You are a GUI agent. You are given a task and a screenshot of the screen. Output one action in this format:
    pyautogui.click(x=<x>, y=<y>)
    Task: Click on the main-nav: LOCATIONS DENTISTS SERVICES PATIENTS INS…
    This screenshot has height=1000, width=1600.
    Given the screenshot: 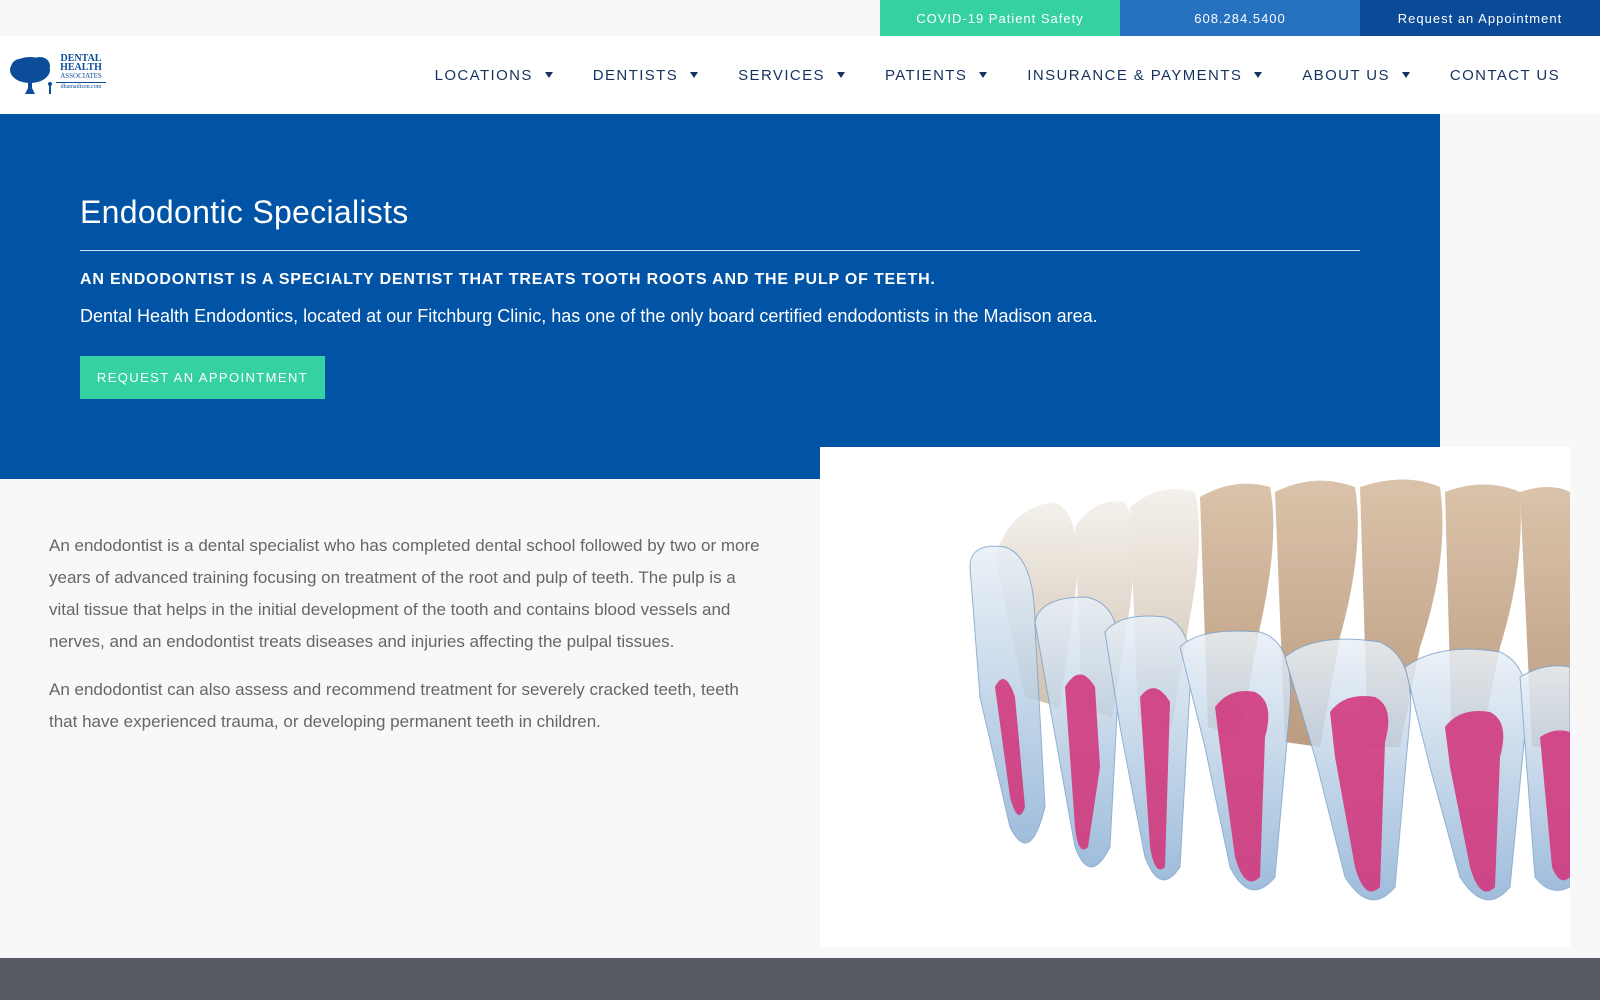 What is the action you would take?
    pyautogui.click(x=977, y=75)
    